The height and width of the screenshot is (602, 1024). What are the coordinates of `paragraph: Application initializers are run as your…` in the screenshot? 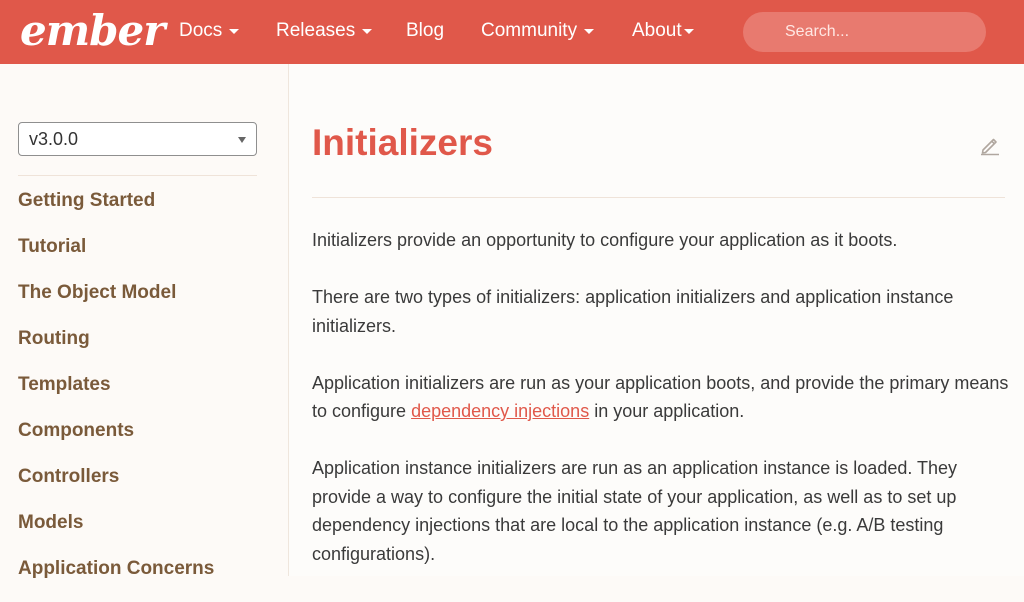 It's located at (662, 397).